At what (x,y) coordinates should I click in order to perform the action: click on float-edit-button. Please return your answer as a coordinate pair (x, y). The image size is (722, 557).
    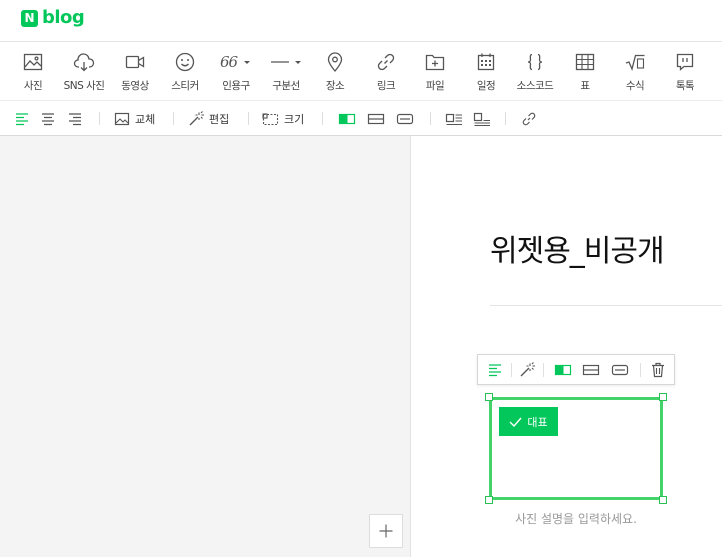
    Looking at the image, I should click on (527, 370).